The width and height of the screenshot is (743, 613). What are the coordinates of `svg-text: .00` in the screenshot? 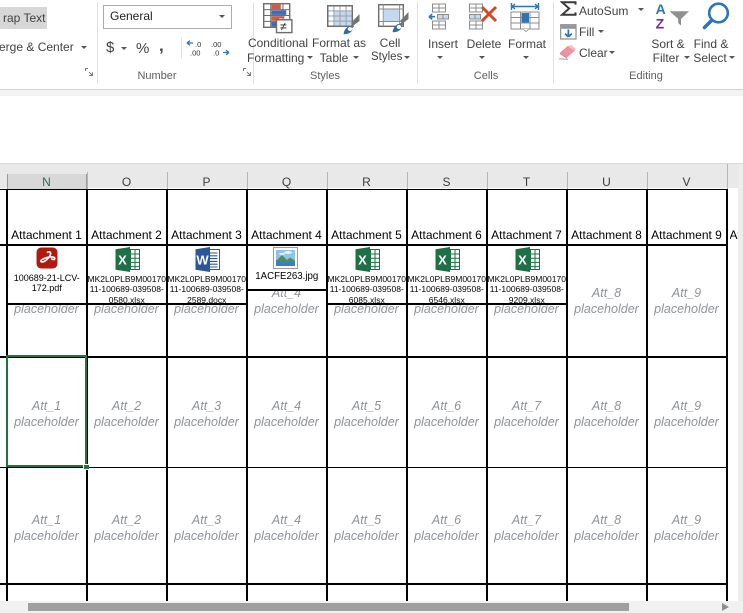 It's located at (195, 53).